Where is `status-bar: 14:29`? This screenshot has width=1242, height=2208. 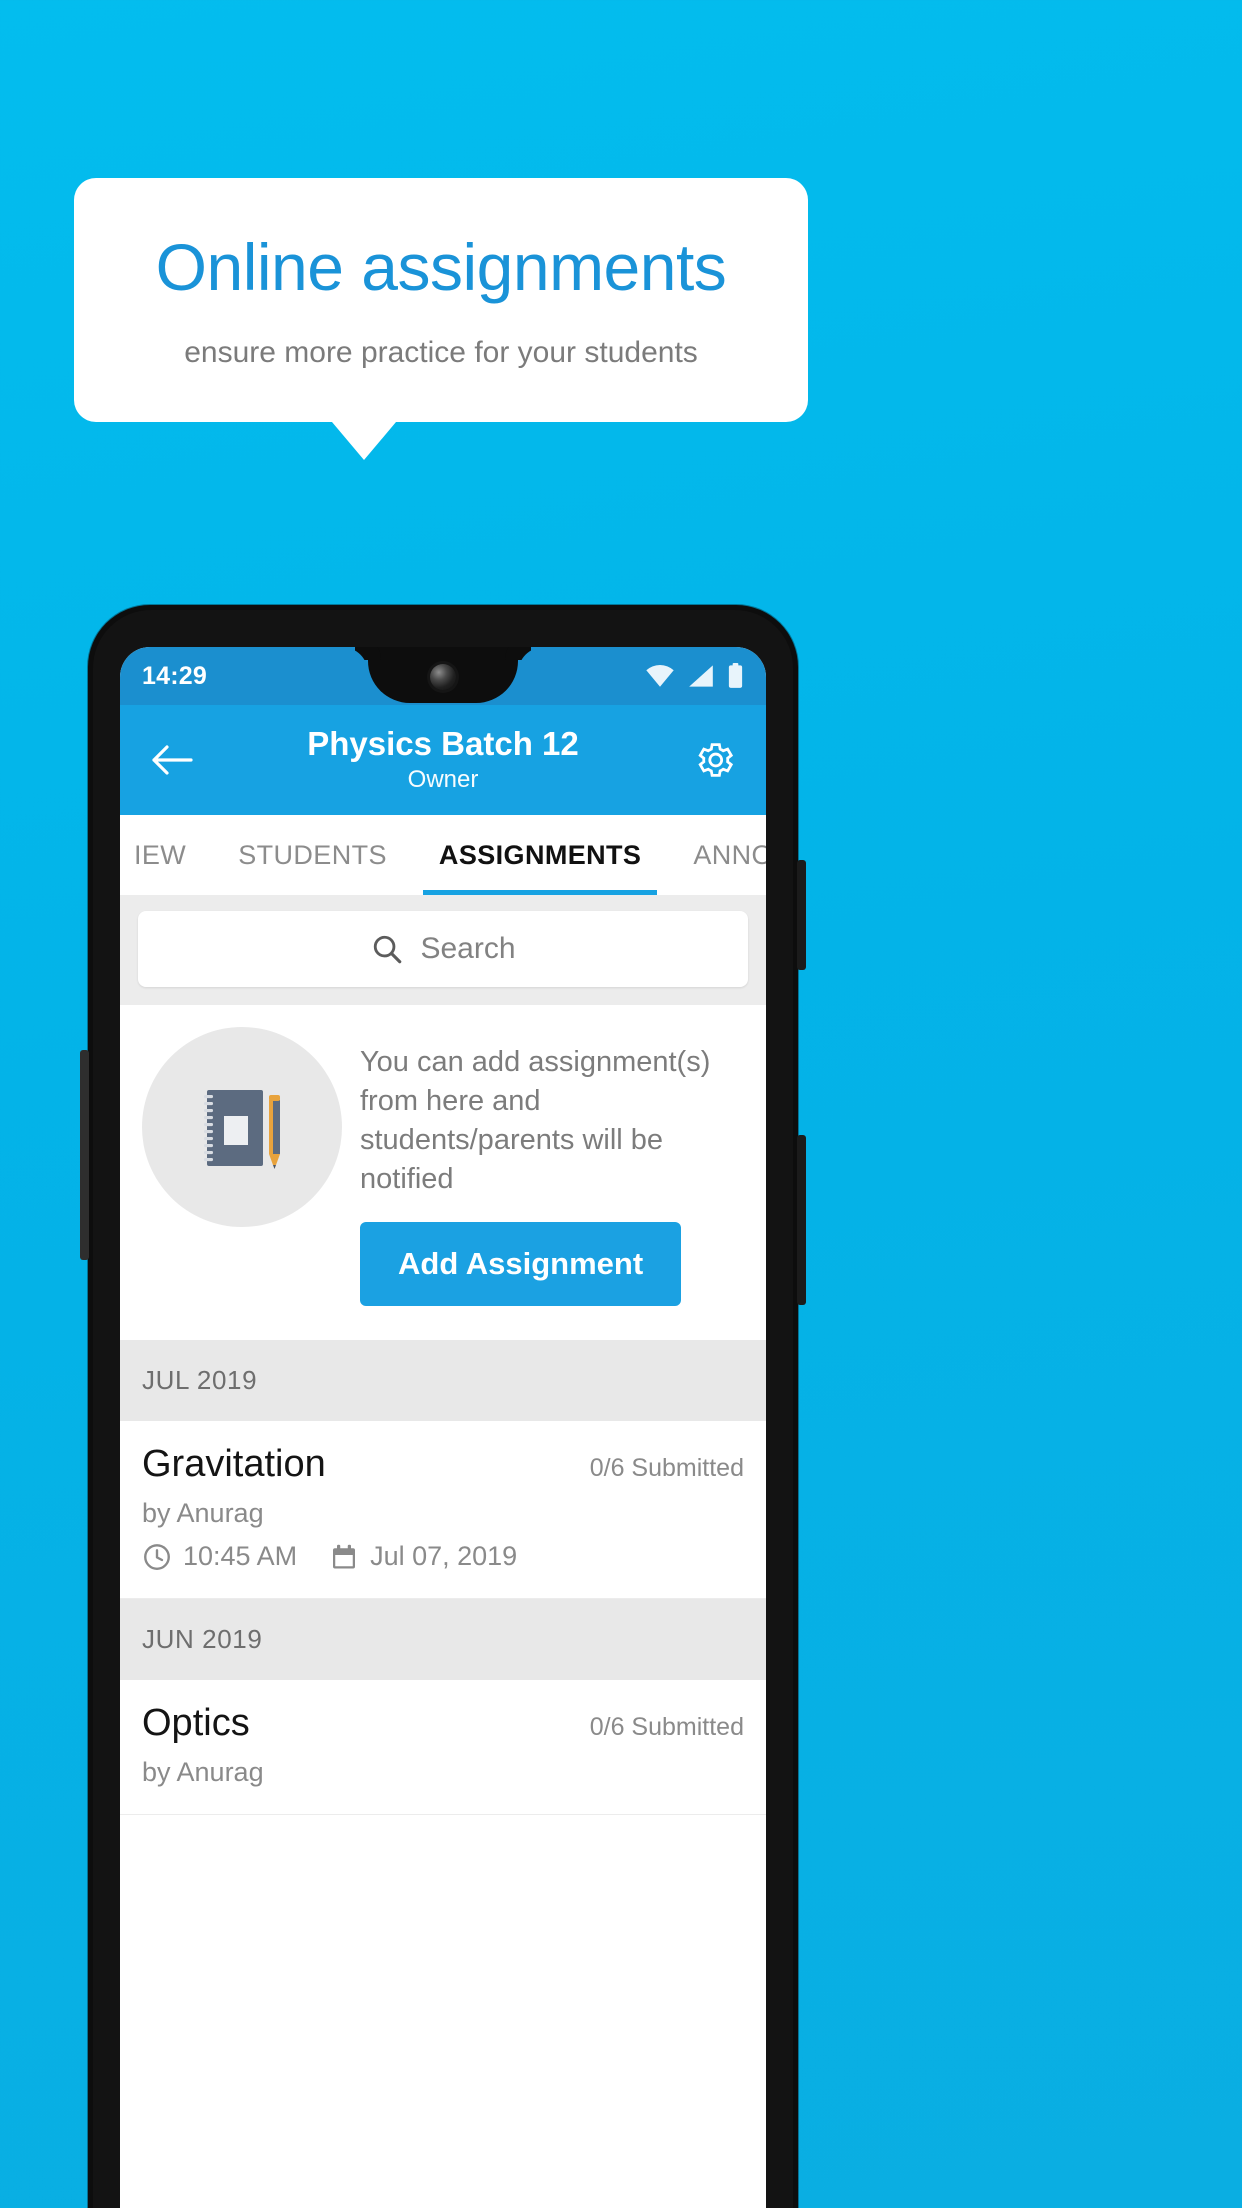
status-bar: 14:29 is located at coordinates (443, 676).